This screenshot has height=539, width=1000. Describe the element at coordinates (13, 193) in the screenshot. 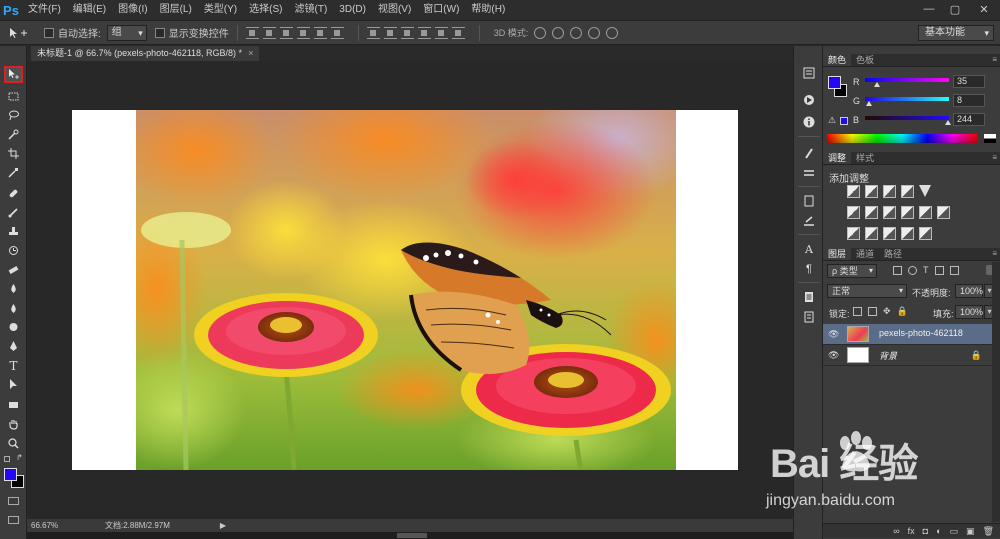

I see `healing-brush-tool-icon` at that location.